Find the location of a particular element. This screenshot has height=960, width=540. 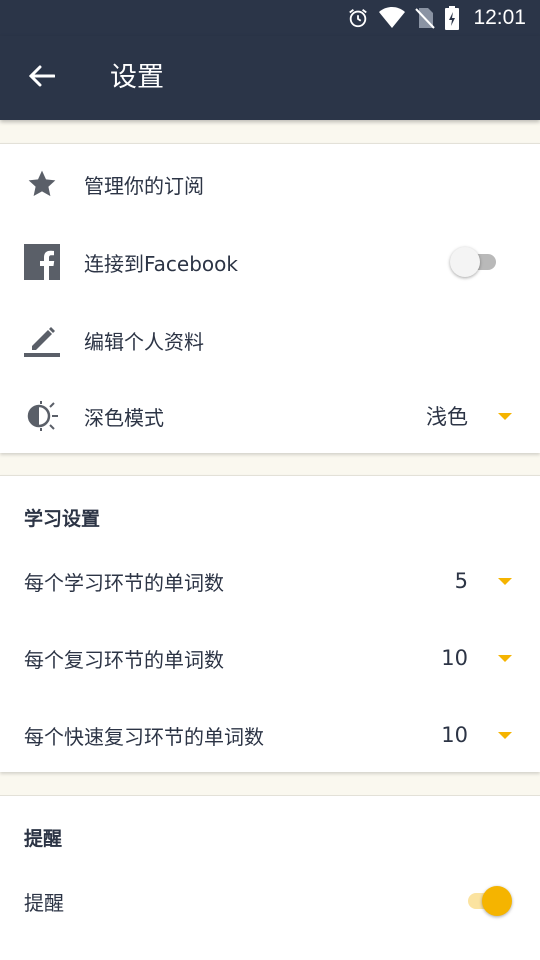

reminder-item: 提醒 is located at coordinates (270, 901).